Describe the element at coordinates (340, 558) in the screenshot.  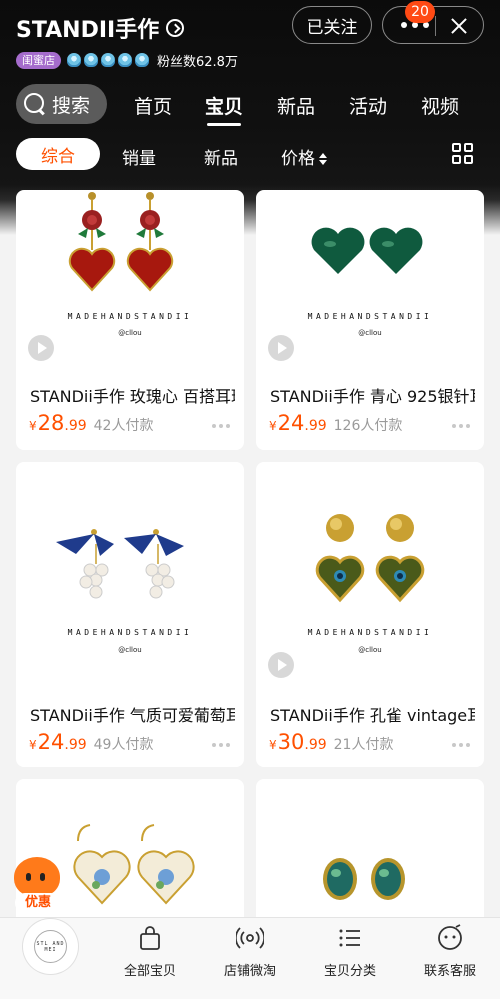
I see `peacock-earring-left` at that location.